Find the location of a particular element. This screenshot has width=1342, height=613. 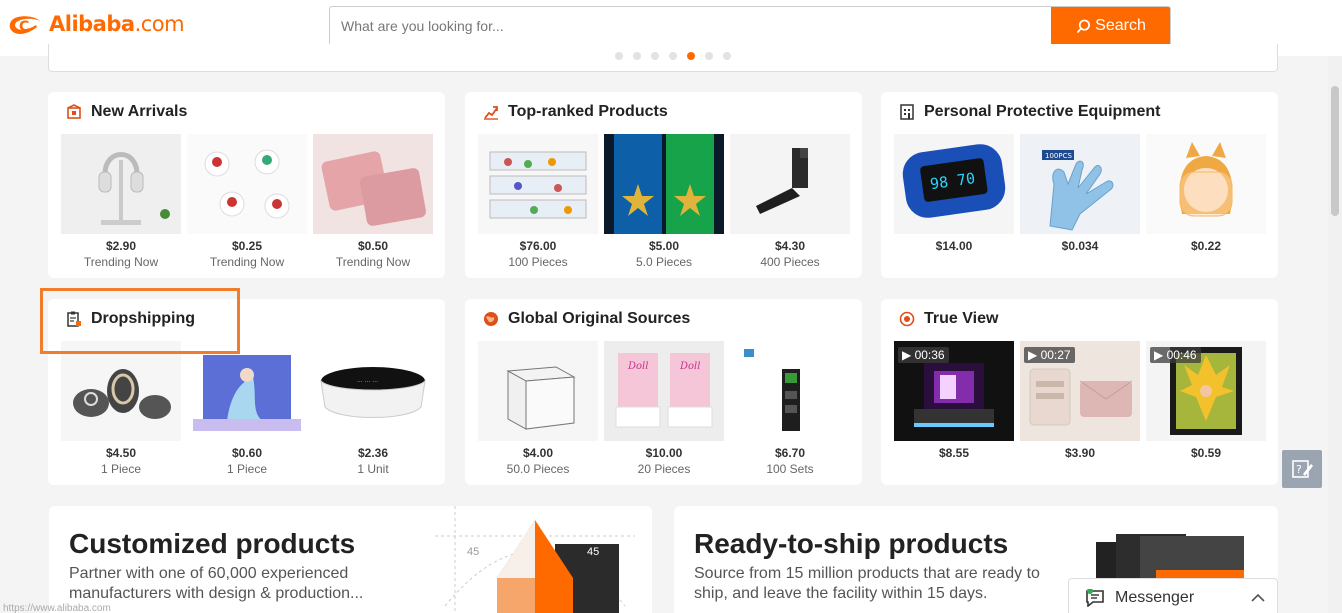

product-price: $76.00 is located at coordinates (538, 246).